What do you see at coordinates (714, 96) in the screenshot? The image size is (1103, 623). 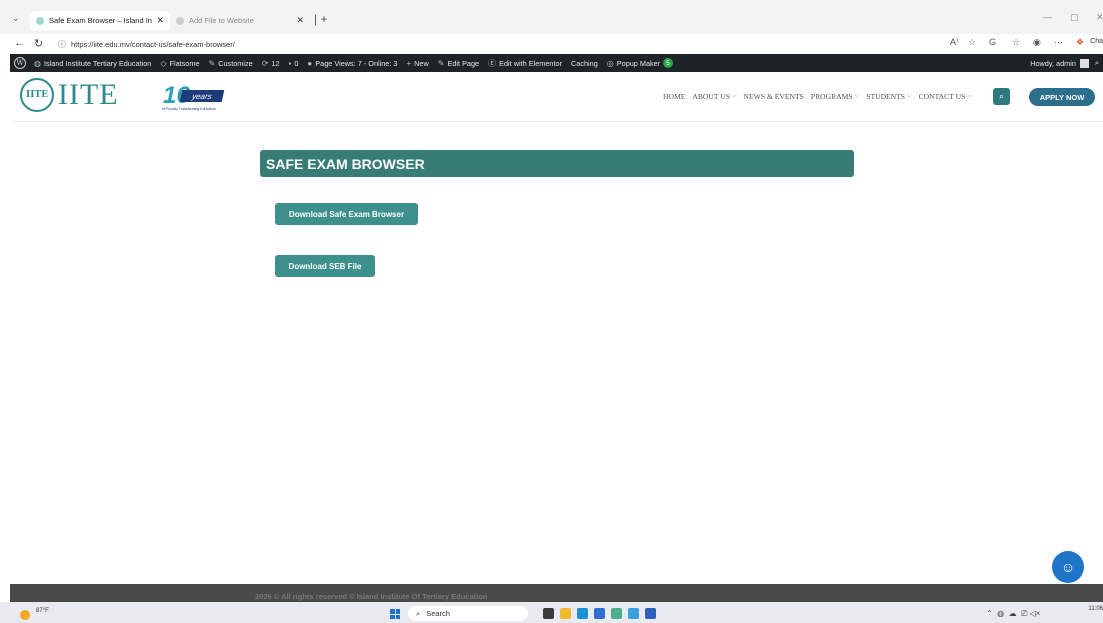 I see `nav-about-us: ABOUT US ⌵` at bounding box center [714, 96].